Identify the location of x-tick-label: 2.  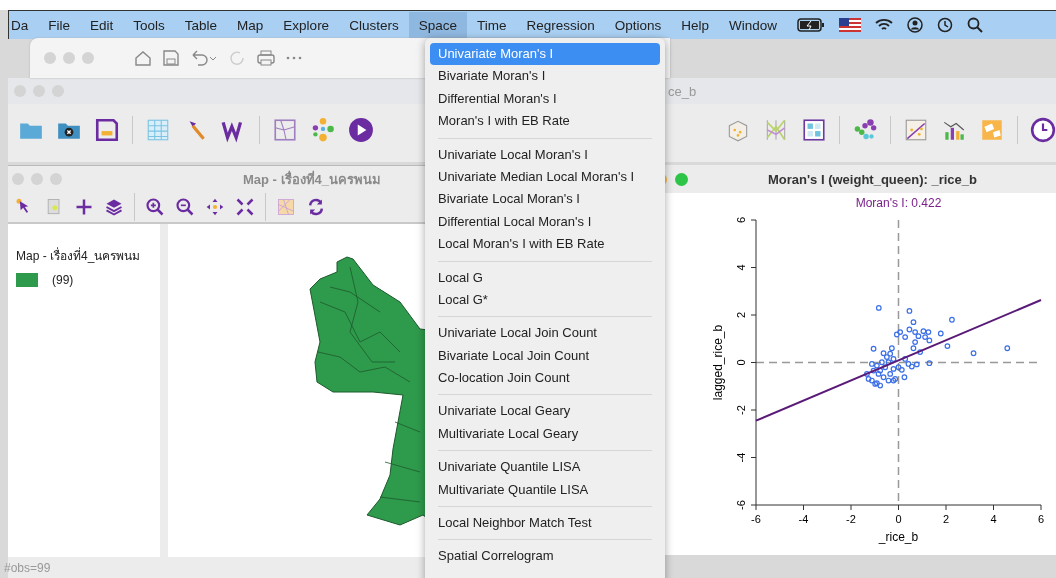
(946, 519).